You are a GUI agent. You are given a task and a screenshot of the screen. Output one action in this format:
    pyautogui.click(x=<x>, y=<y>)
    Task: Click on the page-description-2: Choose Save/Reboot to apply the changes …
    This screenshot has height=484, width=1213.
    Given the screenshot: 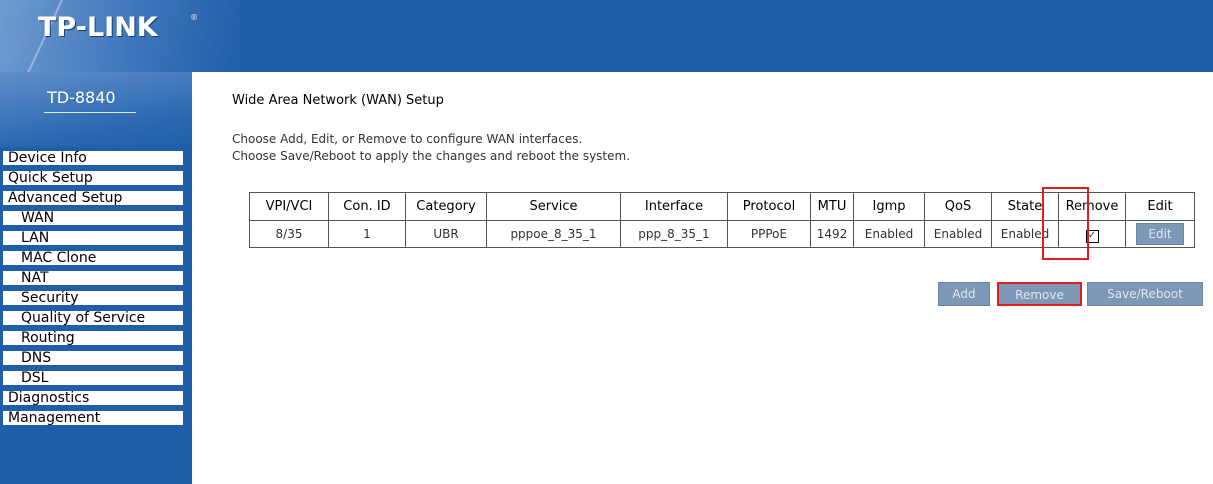 What is the action you would take?
    pyautogui.click(x=431, y=156)
    